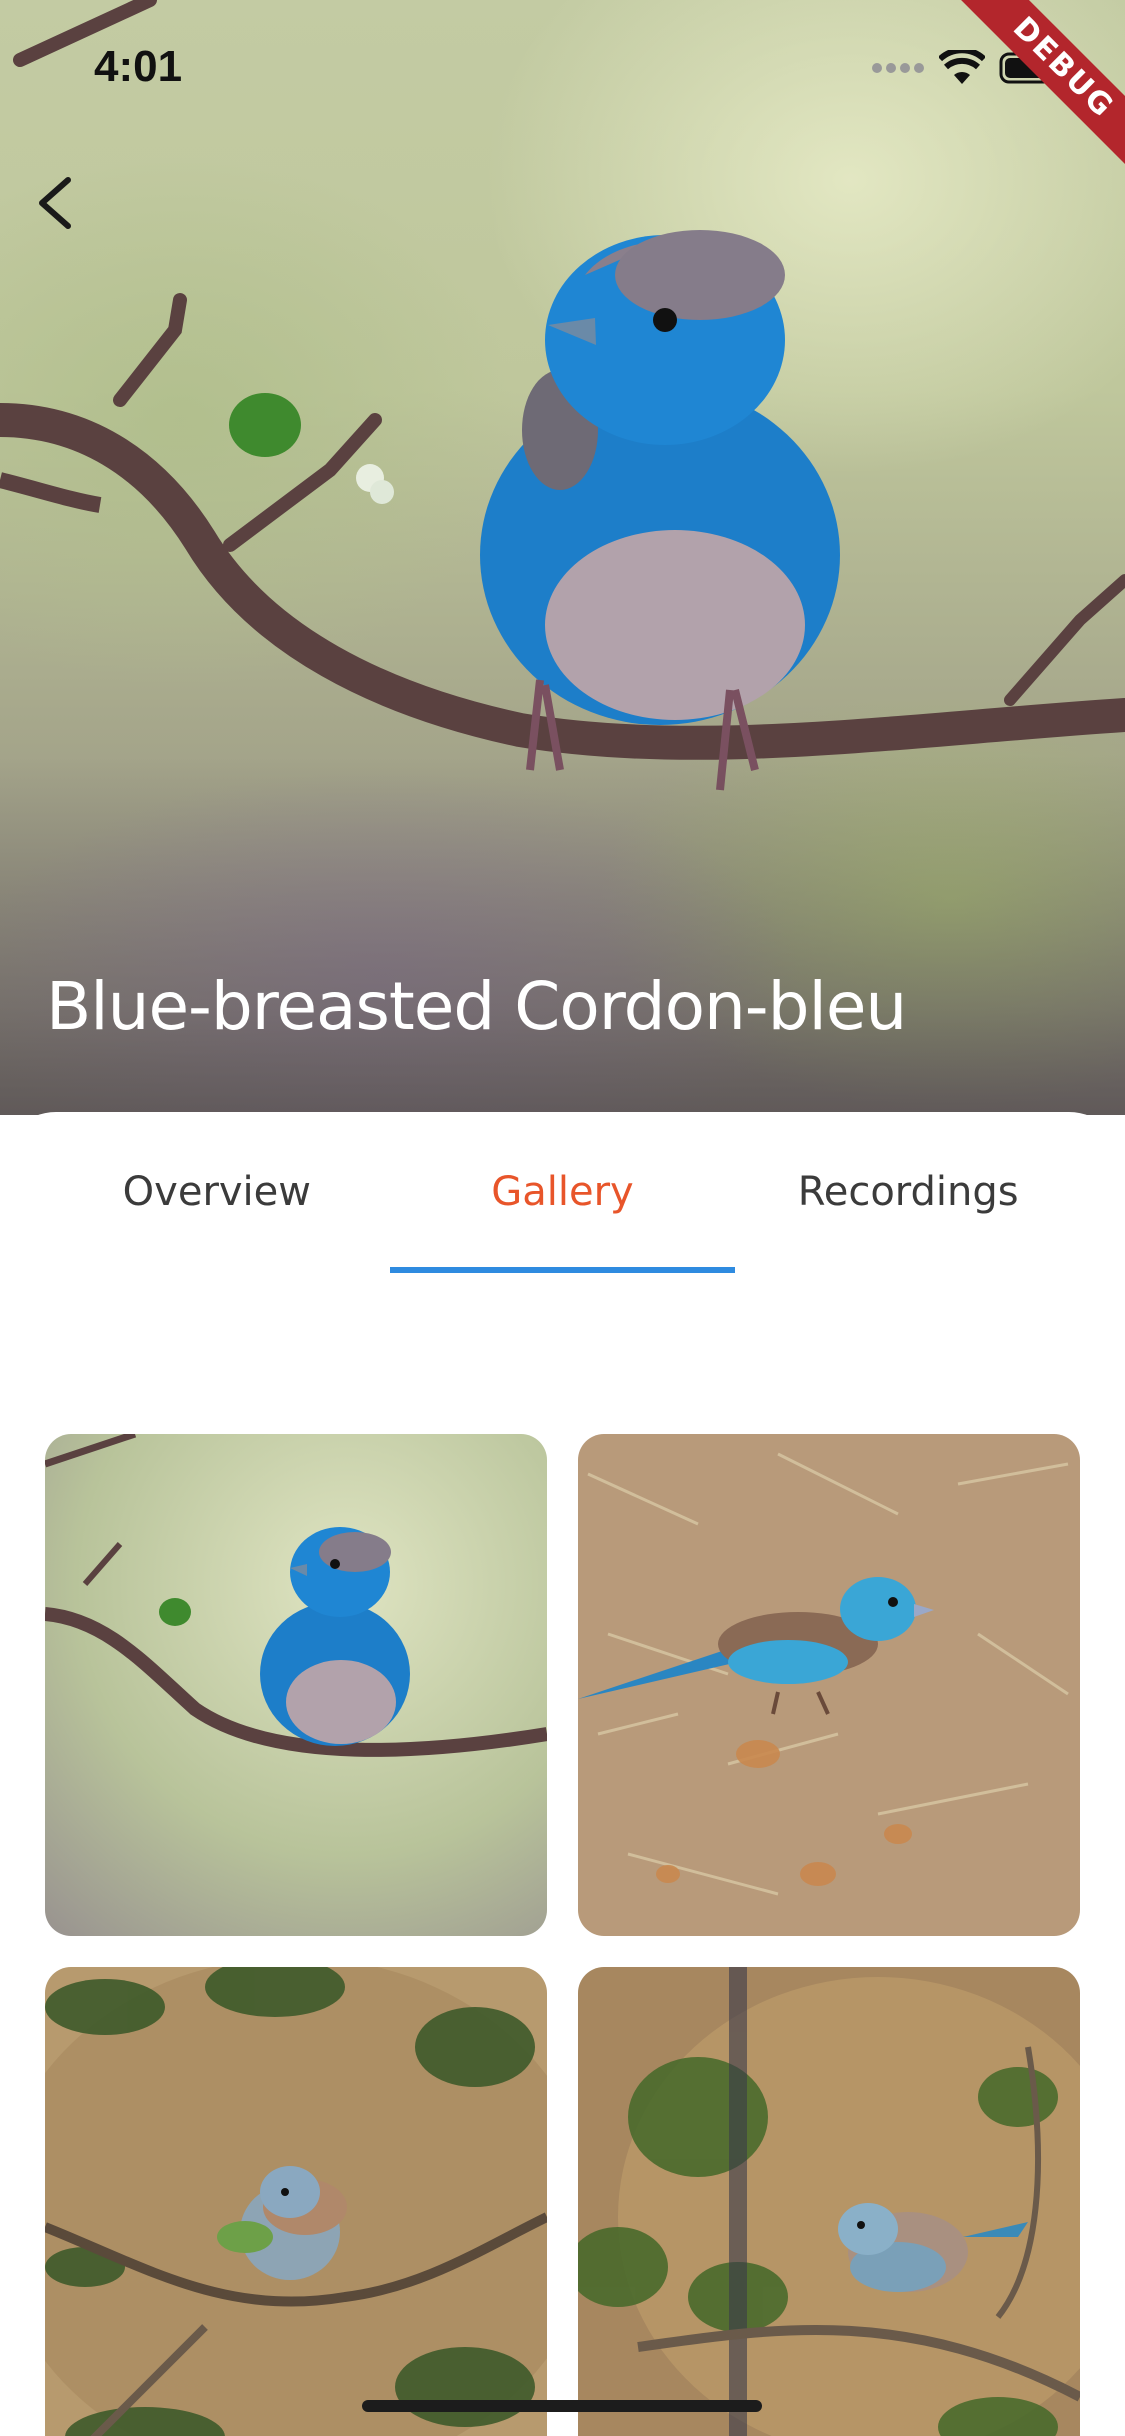 Image resolution: width=1125 pixels, height=2436 pixels. I want to click on back-button, so click(58, 203).